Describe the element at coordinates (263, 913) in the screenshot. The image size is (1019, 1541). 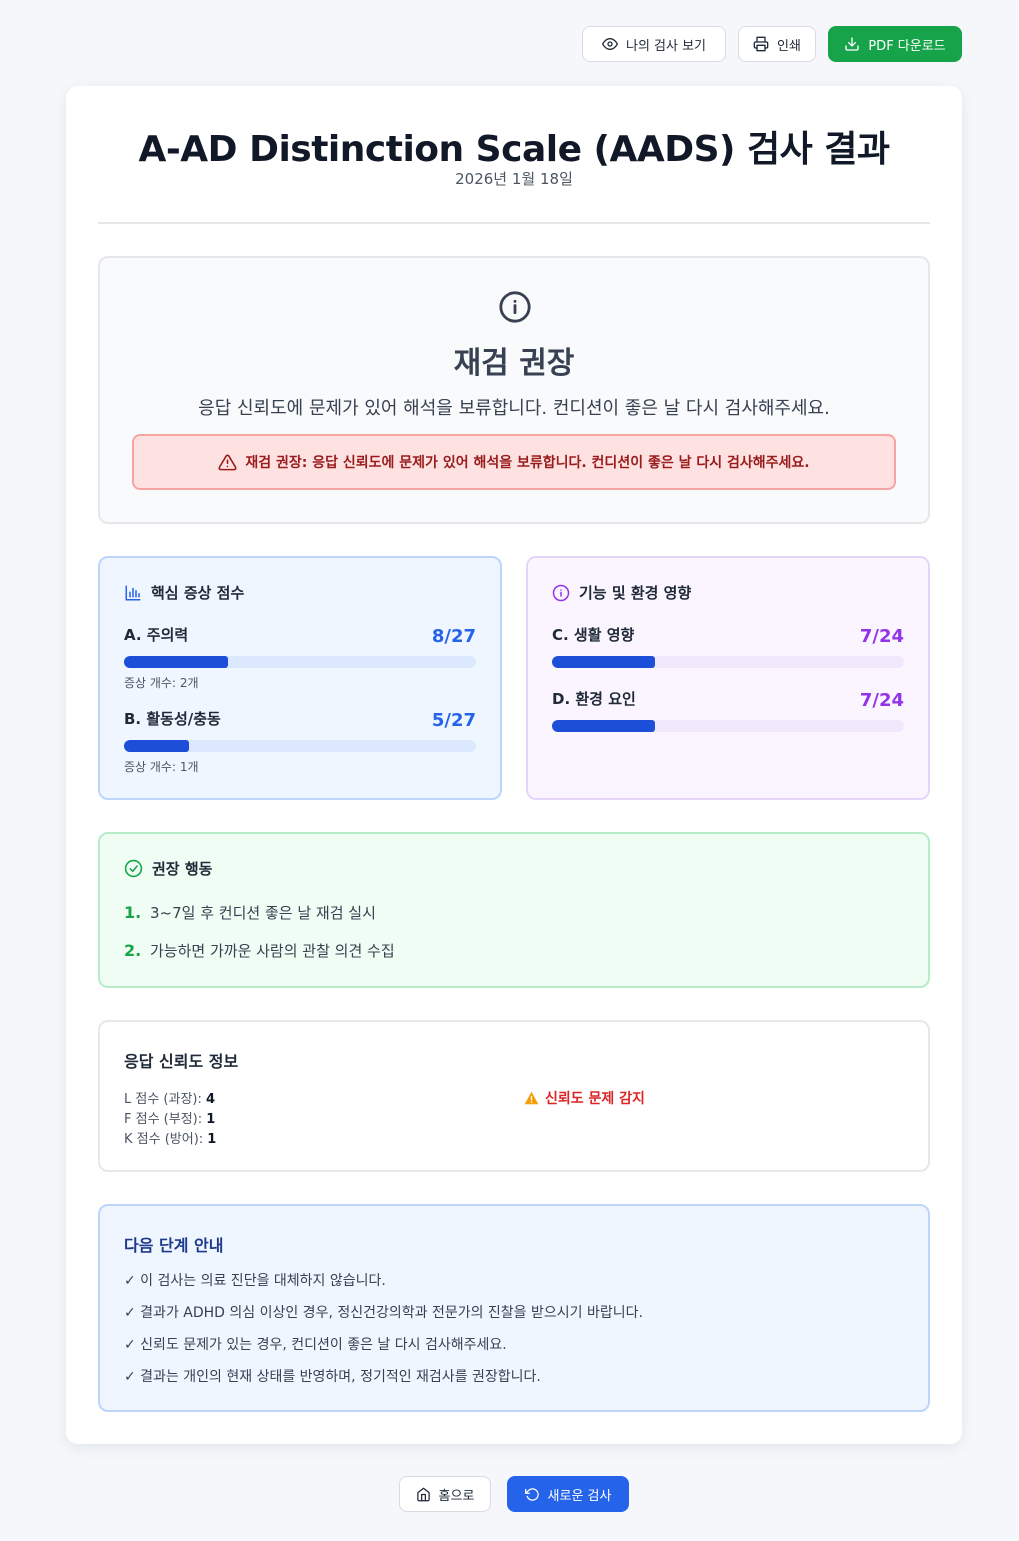
I see `list-text: 3~7일 후 컨디션 좋은 날 재검 실시` at that location.